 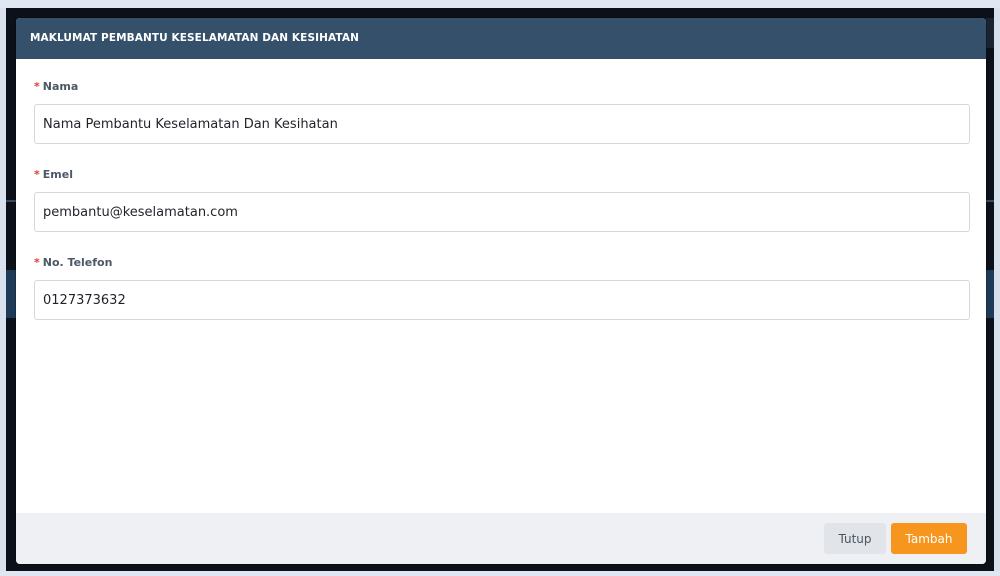 I want to click on nama-label-text: Nama, so click(x=60, y=86).